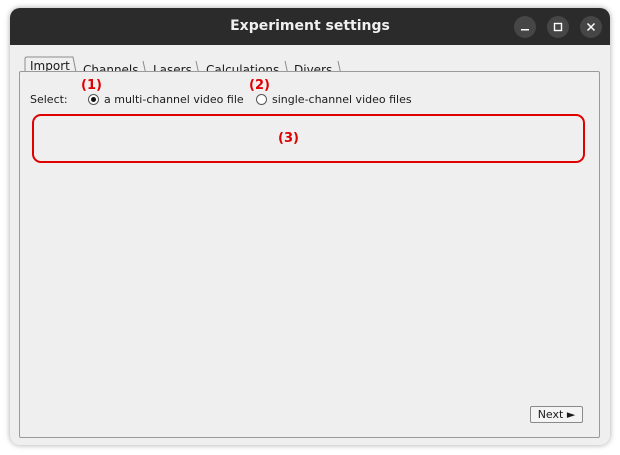  I want to click on radio-selected-dot, so click(93, 99).